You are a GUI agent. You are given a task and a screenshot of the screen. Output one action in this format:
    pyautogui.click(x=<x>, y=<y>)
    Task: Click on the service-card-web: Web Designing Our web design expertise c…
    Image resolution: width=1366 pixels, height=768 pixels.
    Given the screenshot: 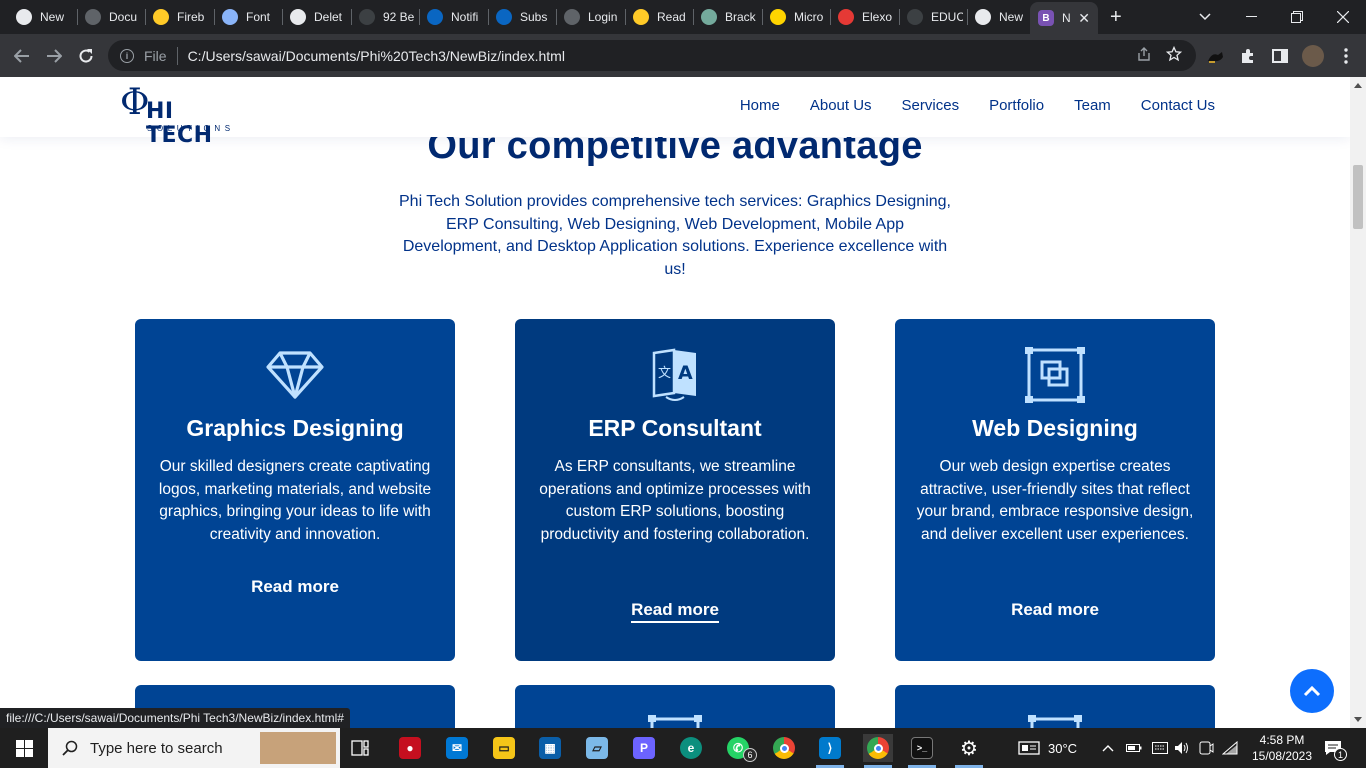 What is the action you would take?
    pyautogui.click(x=1055, y=490)
    